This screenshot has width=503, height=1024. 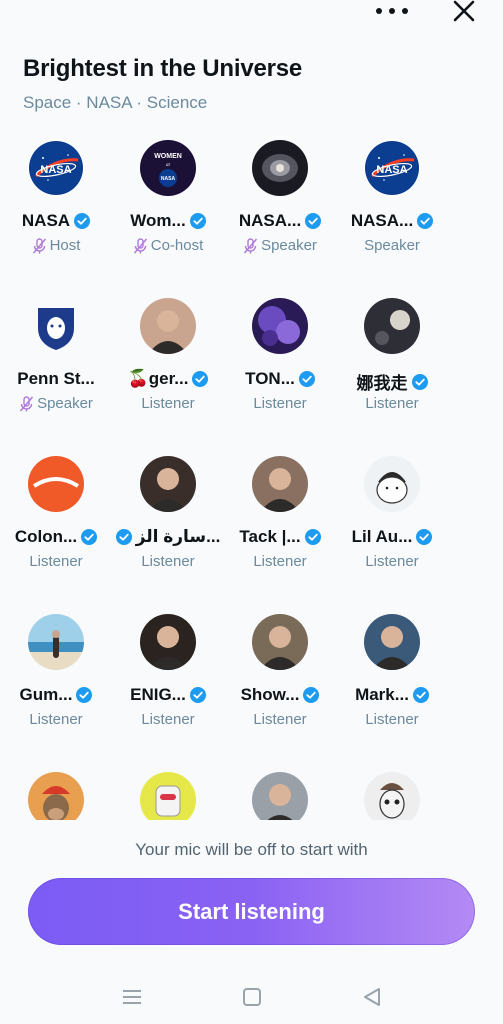 I want to click on participant-tile: NASA NASA Host, so click(x=56, y=210).